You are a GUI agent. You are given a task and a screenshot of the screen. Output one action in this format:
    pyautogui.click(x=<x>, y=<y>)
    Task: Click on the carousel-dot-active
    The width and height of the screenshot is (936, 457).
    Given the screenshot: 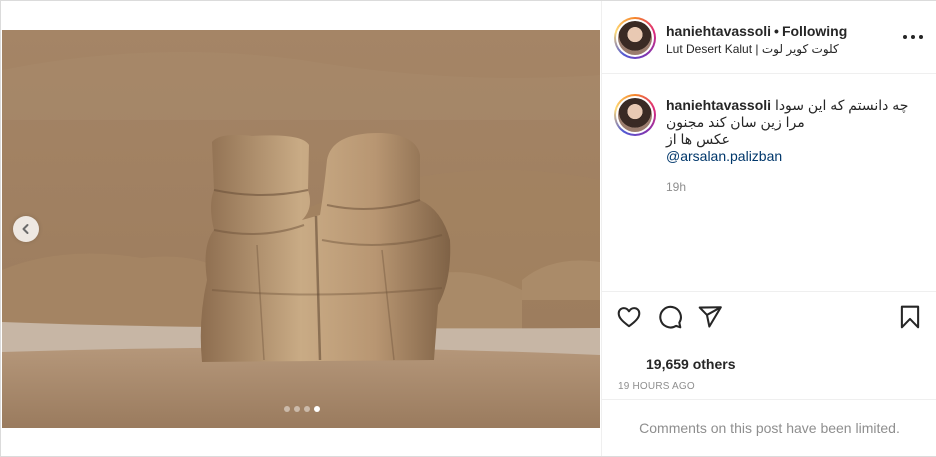 What is the action you would take?
    pyautogui.click(x=317, y=409)
    